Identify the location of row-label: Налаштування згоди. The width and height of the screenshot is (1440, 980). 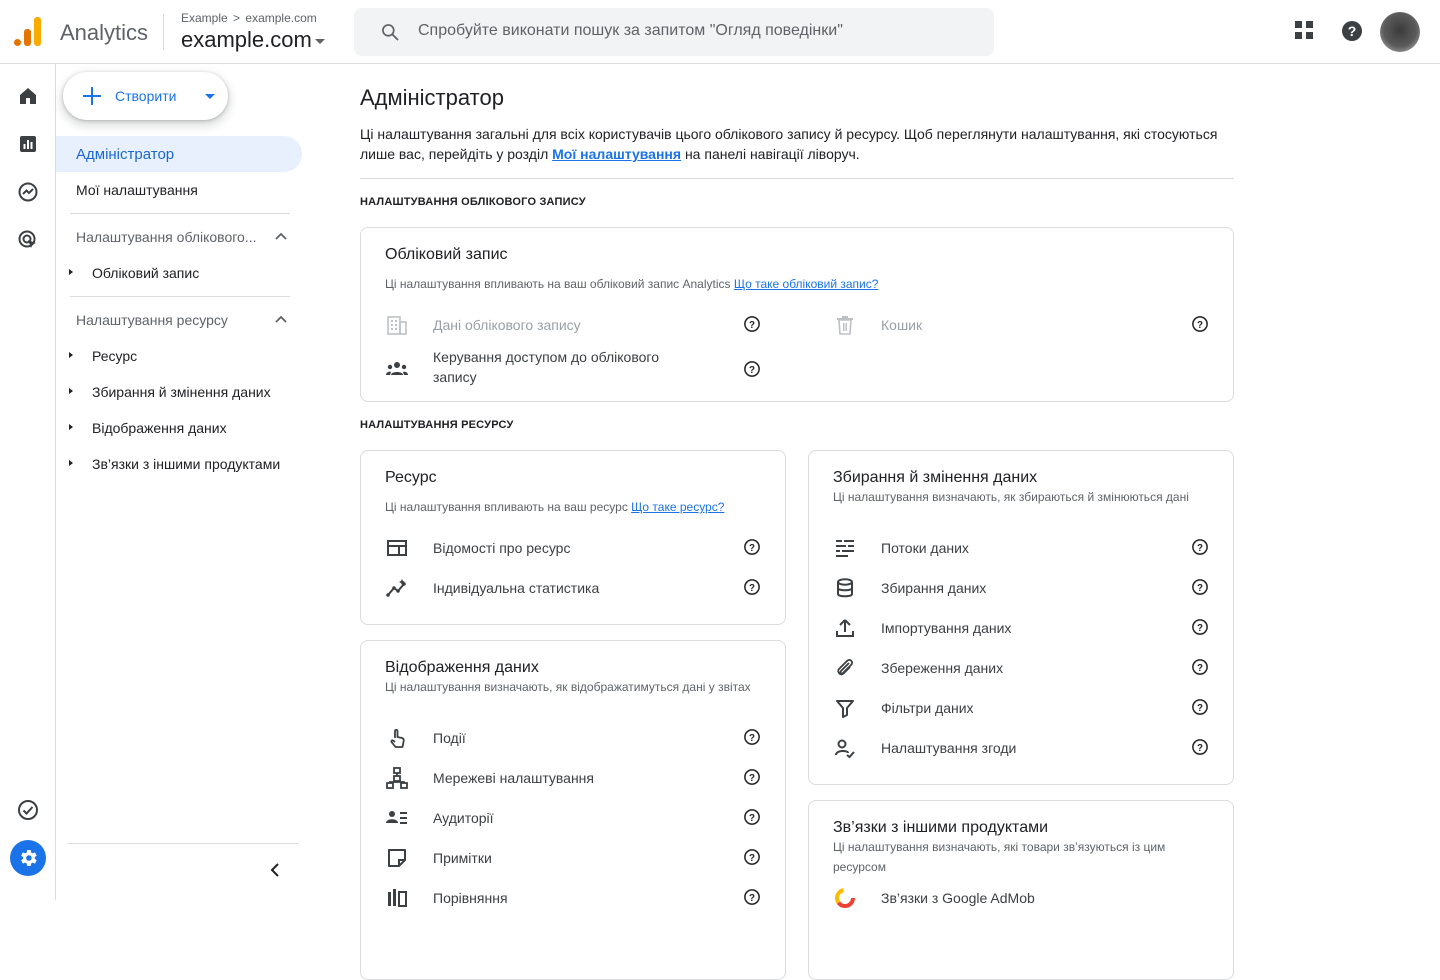
(949, 748).